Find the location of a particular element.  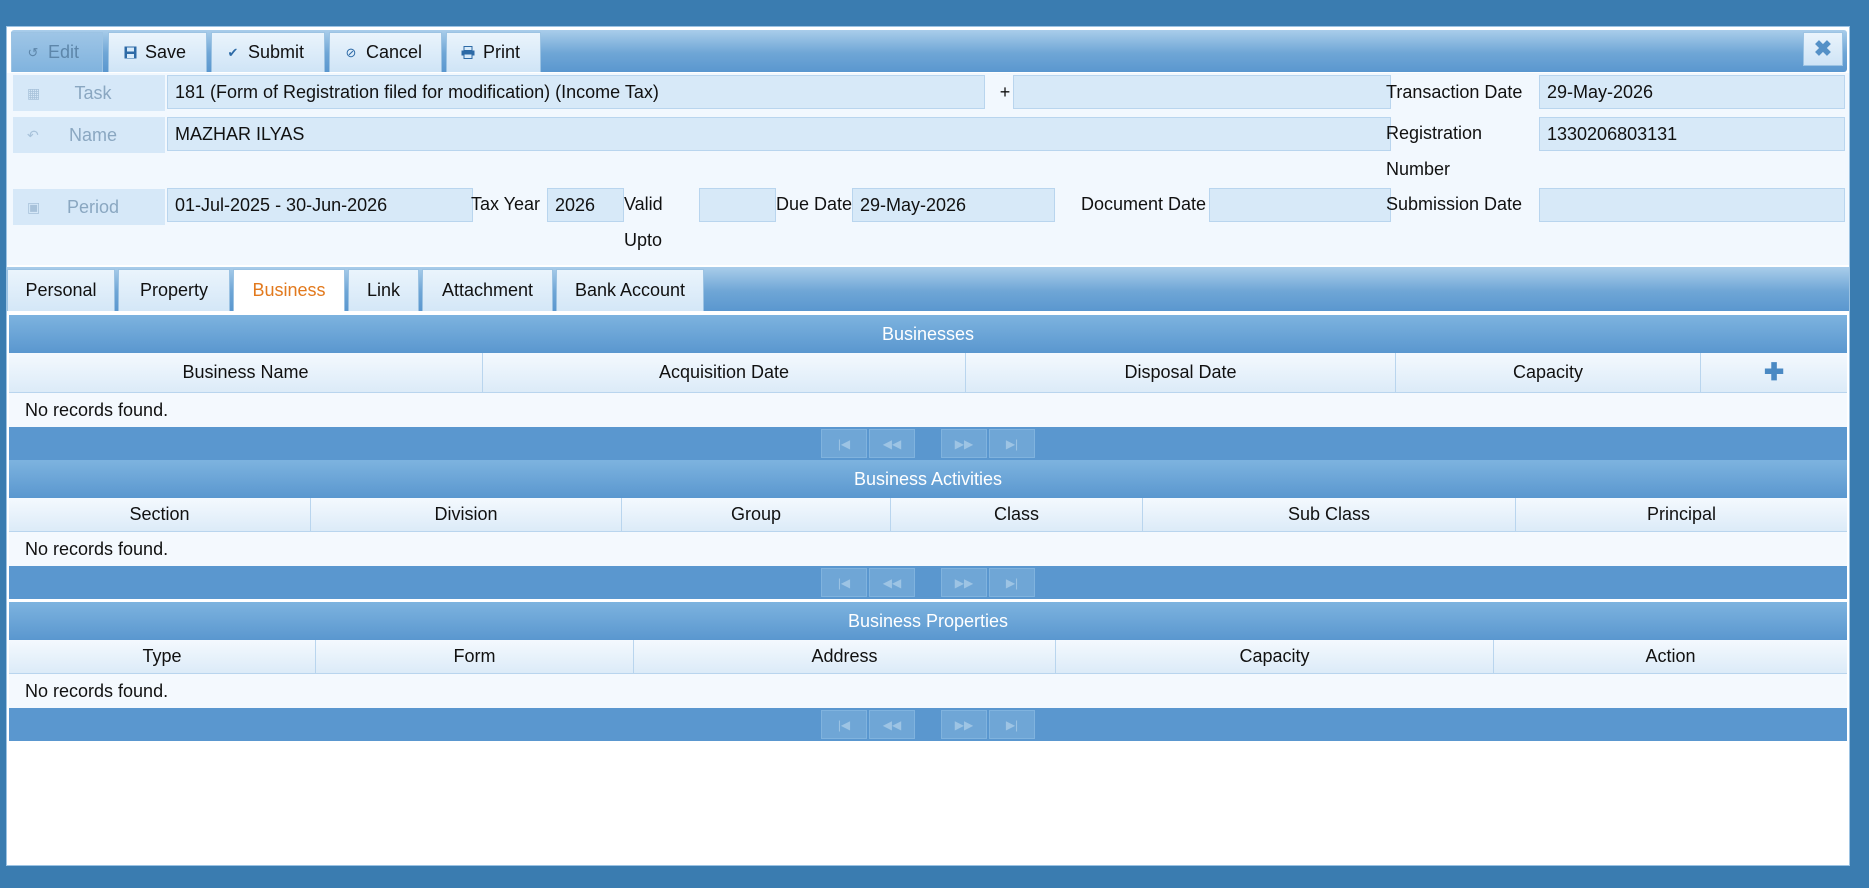

tab-business-label: Business is located at coordinates (289, 290).